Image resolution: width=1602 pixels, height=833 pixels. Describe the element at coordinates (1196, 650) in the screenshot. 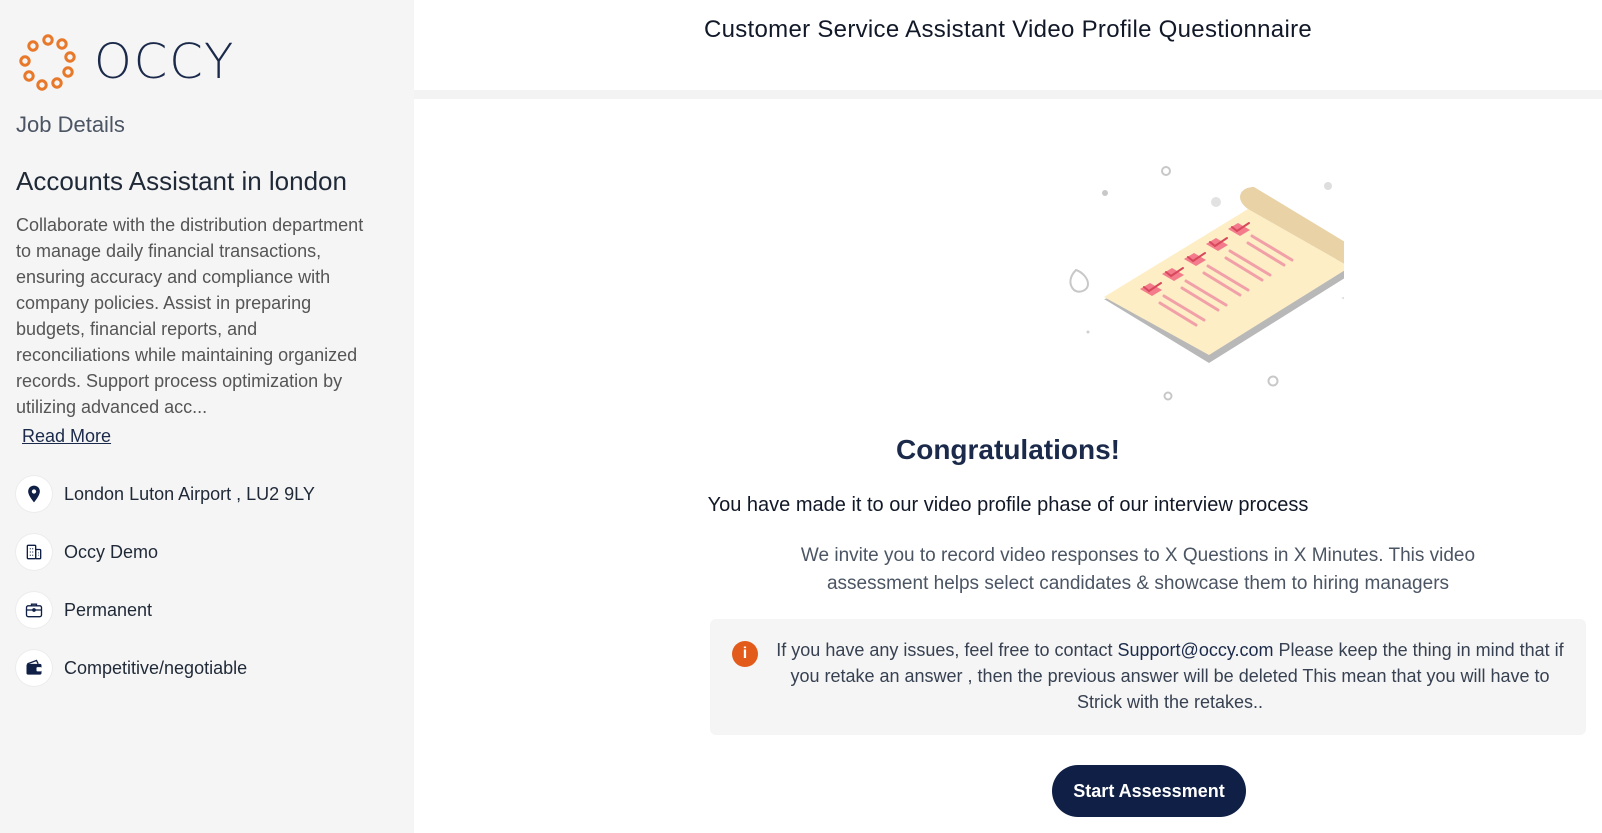

I see `support-email-link: Support@occy.com` at that location.